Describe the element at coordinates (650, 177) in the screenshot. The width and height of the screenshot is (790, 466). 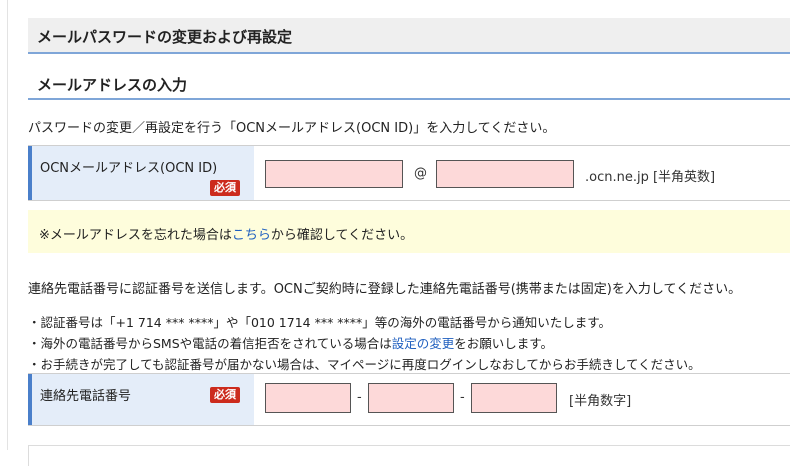
I see `domain-suffix: .ocn.ne.jp [半角英数]` at that location.